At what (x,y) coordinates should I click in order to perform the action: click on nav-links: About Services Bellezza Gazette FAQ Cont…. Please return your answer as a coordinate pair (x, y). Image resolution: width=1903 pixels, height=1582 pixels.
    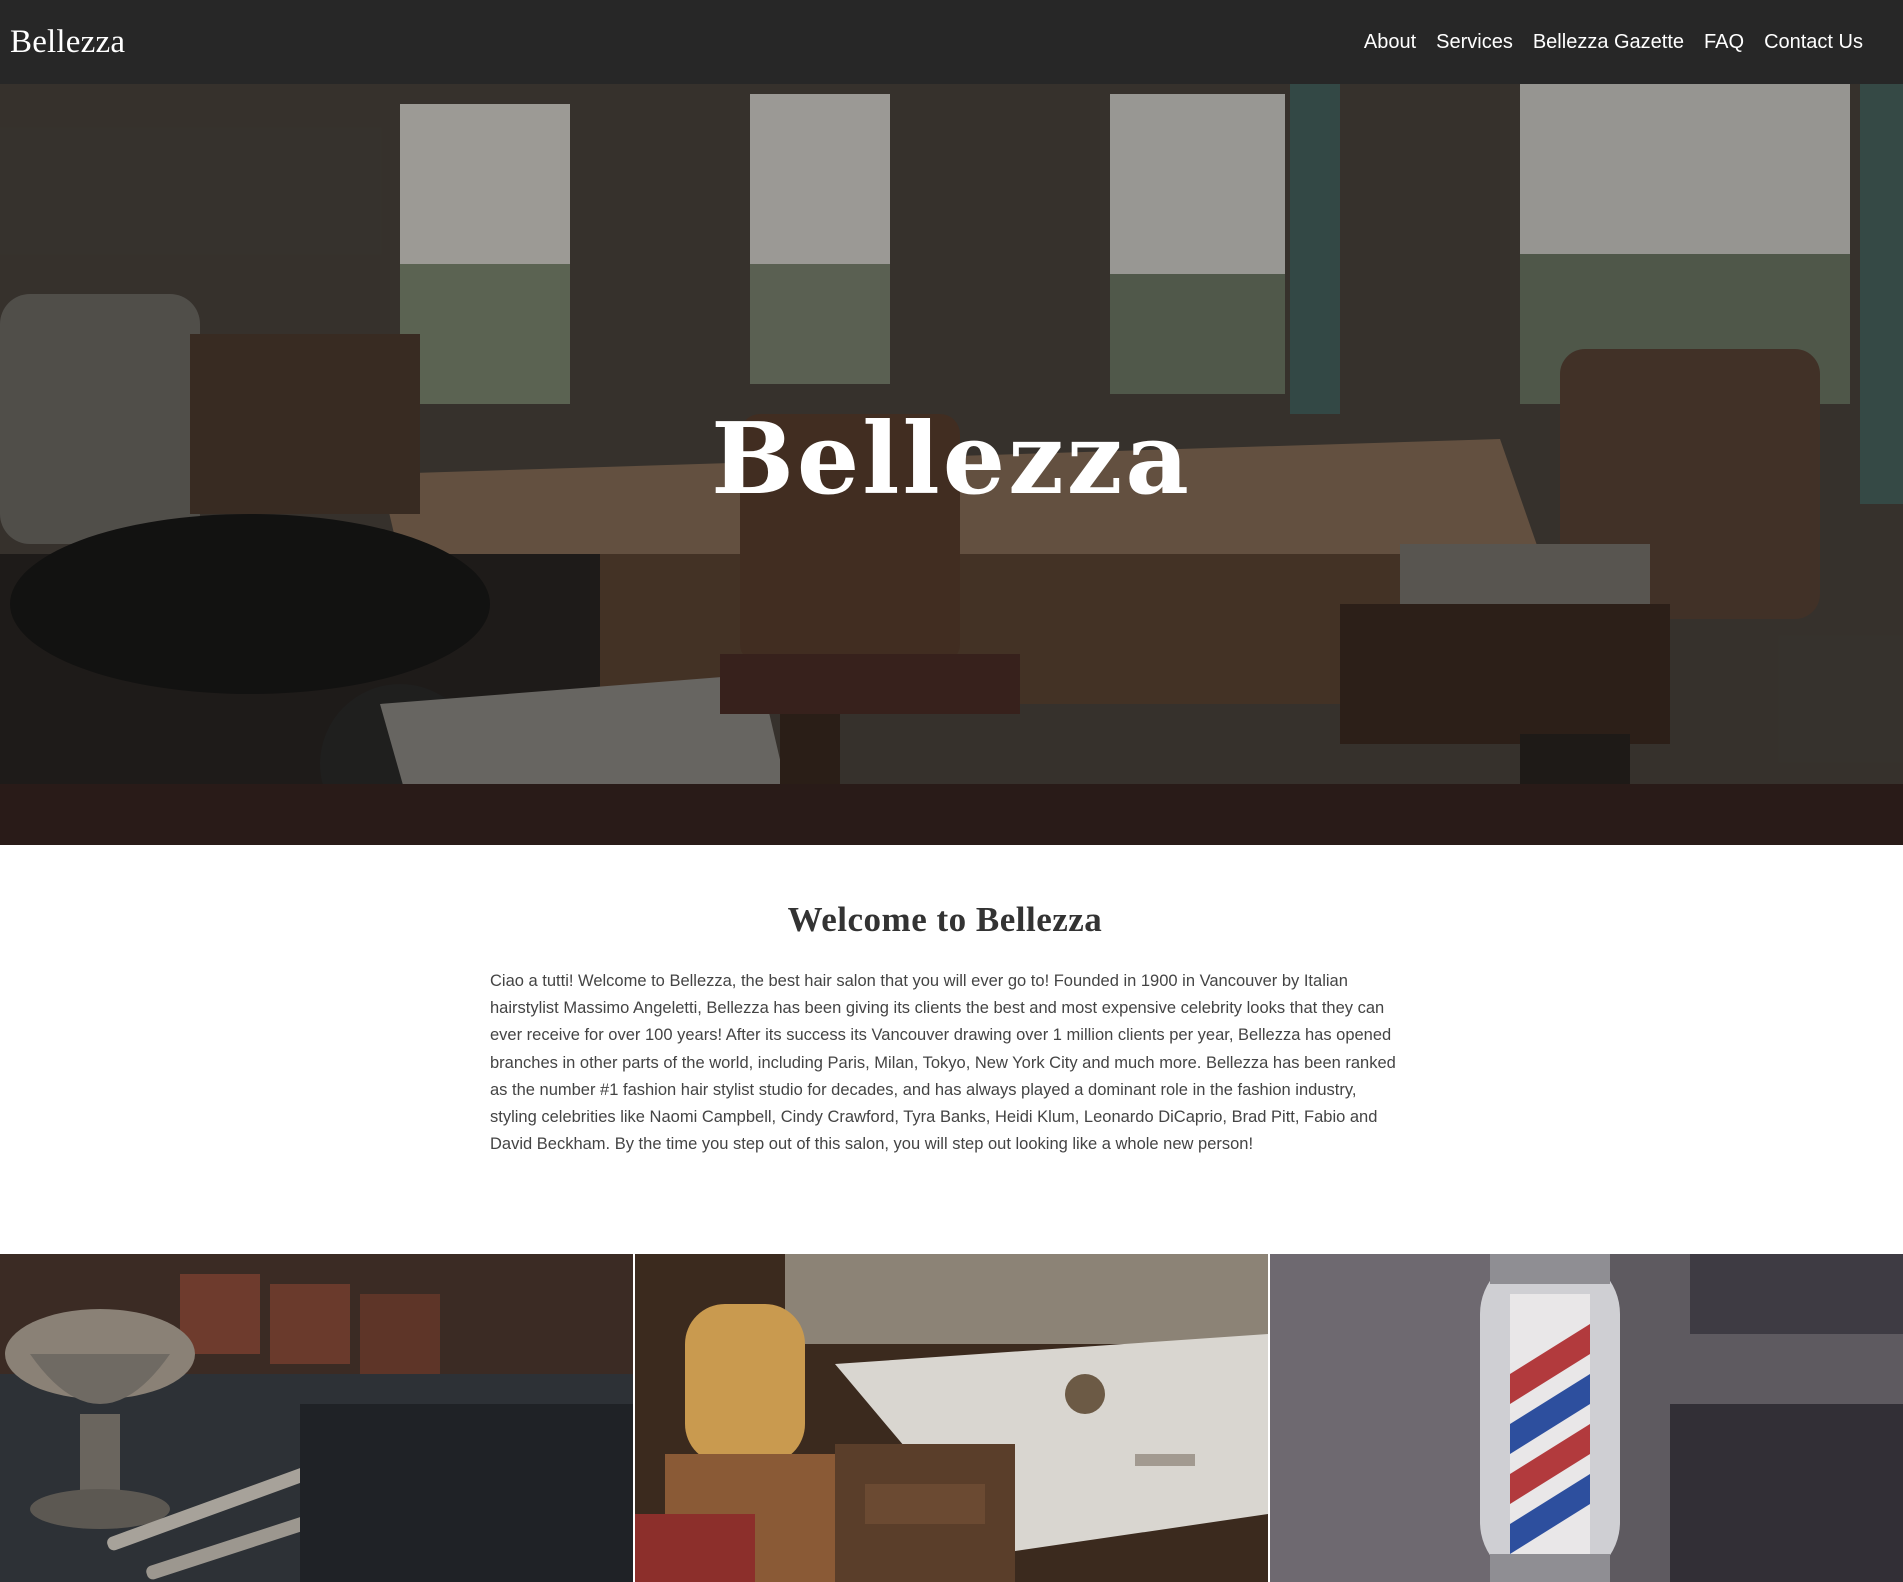
    Looking at the image, I should click on (1613, 42).